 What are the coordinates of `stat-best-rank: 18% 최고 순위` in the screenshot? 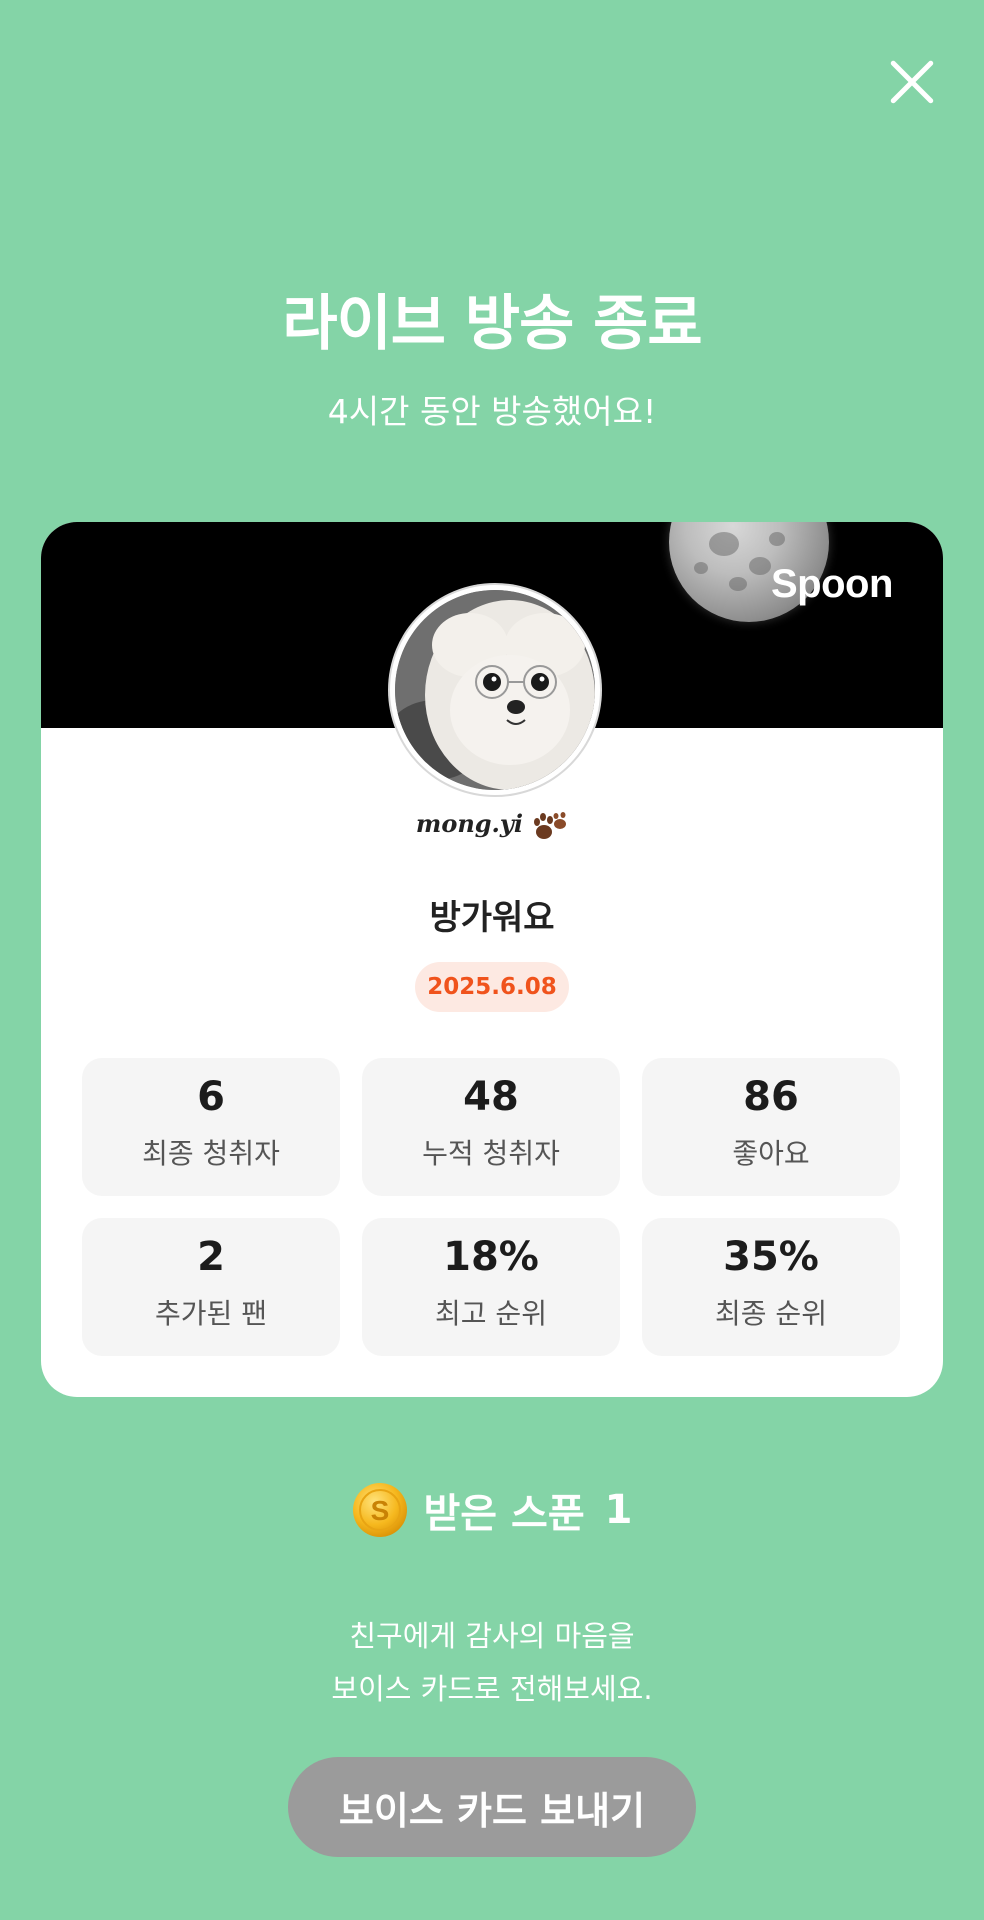 It's located at (491, 1287).